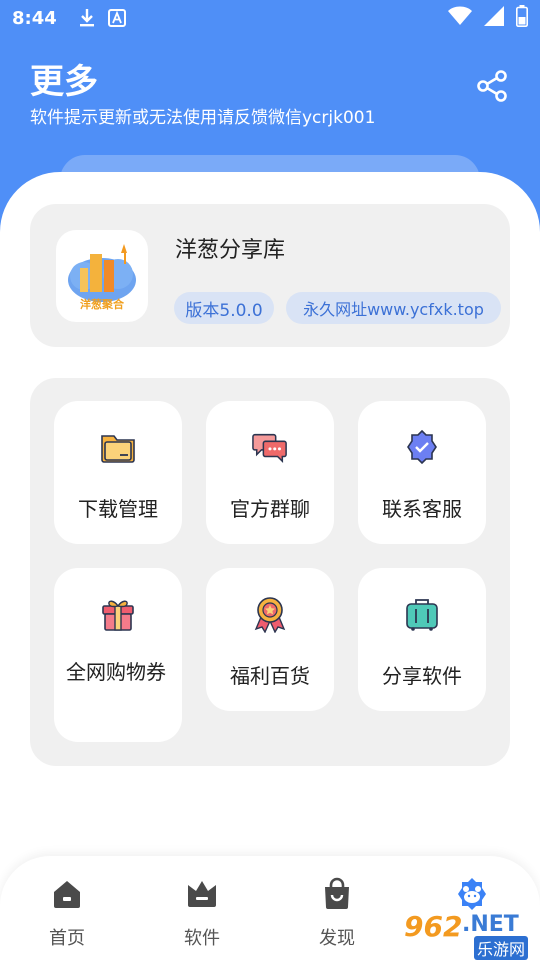 This screenshot has width=540, height=960. Describe the element at coordinates (118, 614) in the screenshot. I see `gift-icon` at that location.